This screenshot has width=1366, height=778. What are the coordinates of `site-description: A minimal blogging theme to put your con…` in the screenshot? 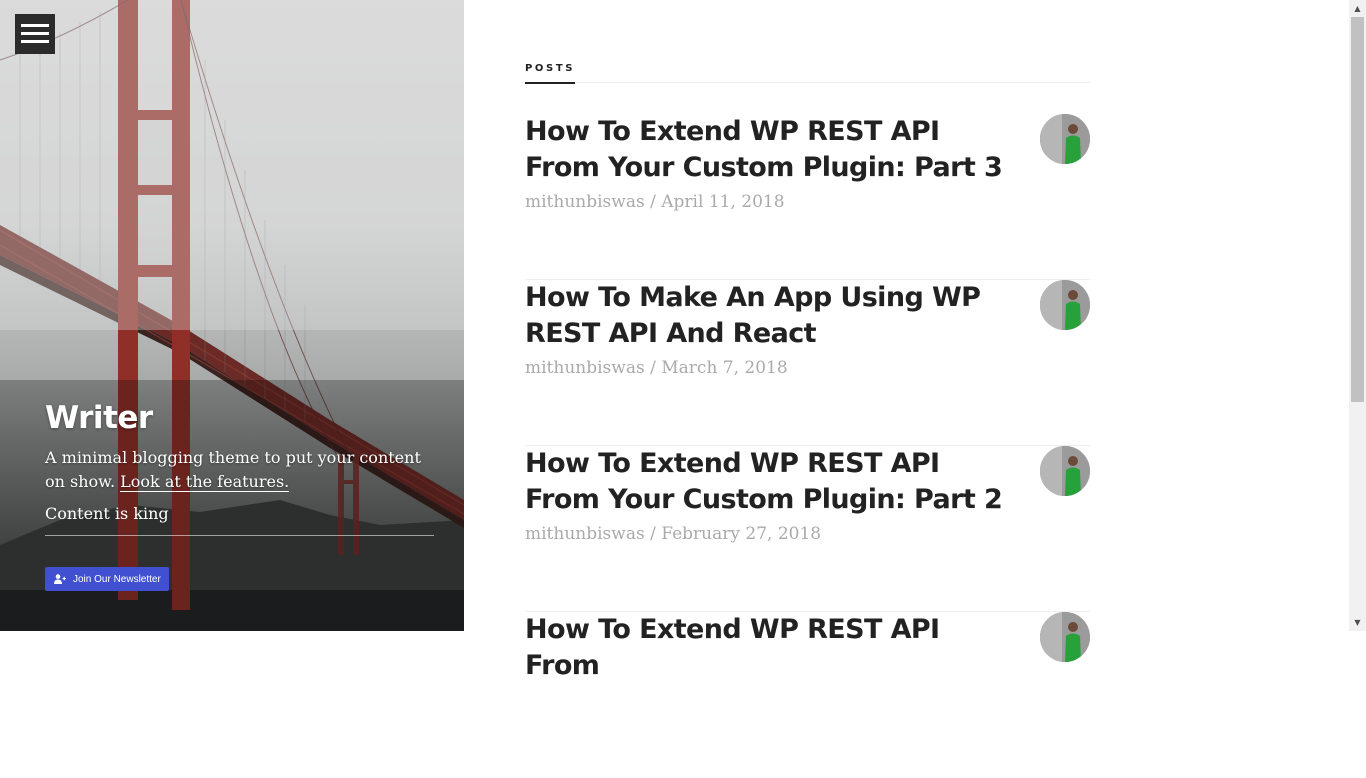 It's located at (240, 470).